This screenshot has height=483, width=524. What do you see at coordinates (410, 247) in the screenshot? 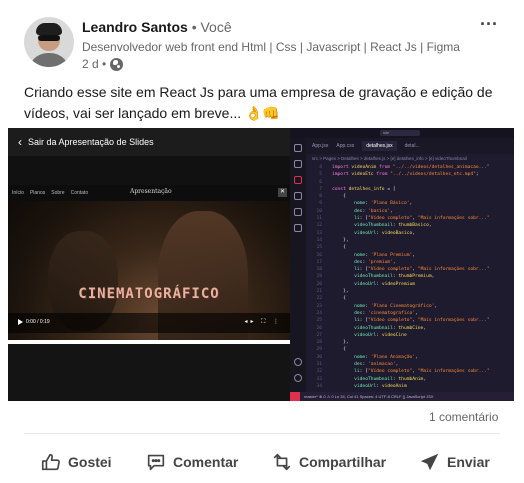
I see `code-line: 15 {` at bounding box center [410, 247].